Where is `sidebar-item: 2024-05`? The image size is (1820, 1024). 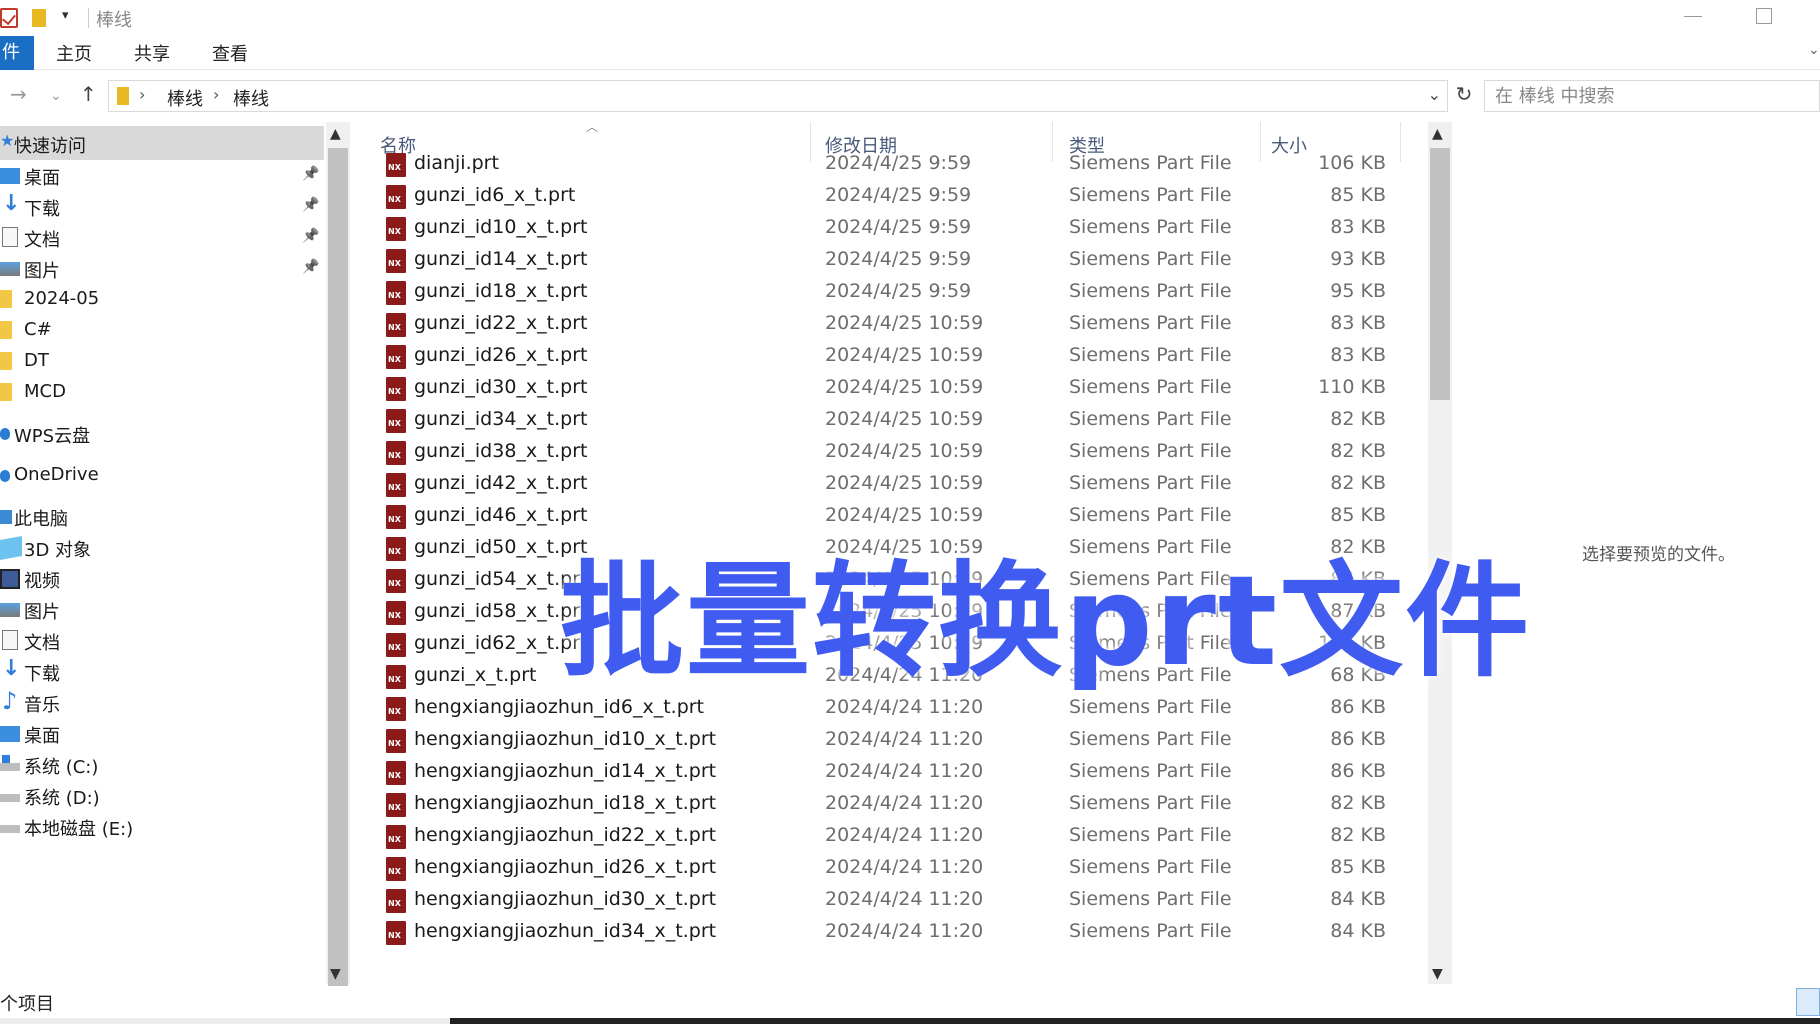
sidebar-item: 2024-05 is located at coordinates (162, 299).